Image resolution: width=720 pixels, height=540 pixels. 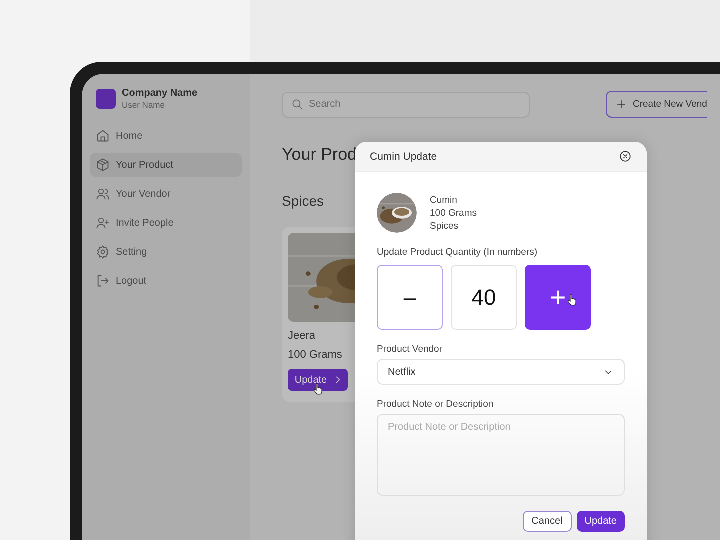 What do you see at coordinates (103, 223) in the screenshot?
I see `add-user-icon` at bounding box center [103, 223].